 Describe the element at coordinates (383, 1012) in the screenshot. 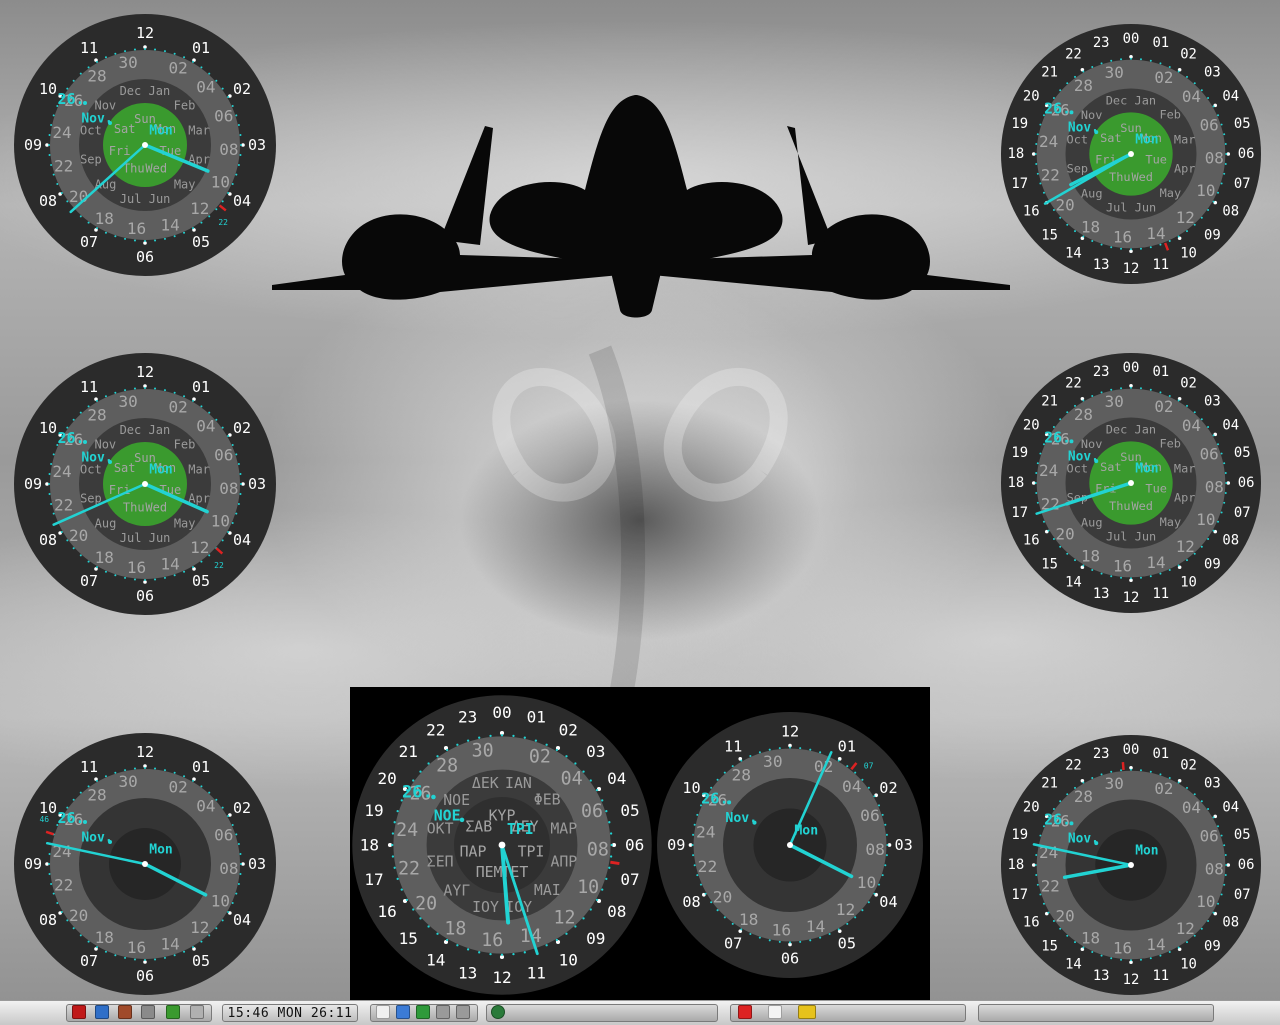

I see `manual-icon` at that location.